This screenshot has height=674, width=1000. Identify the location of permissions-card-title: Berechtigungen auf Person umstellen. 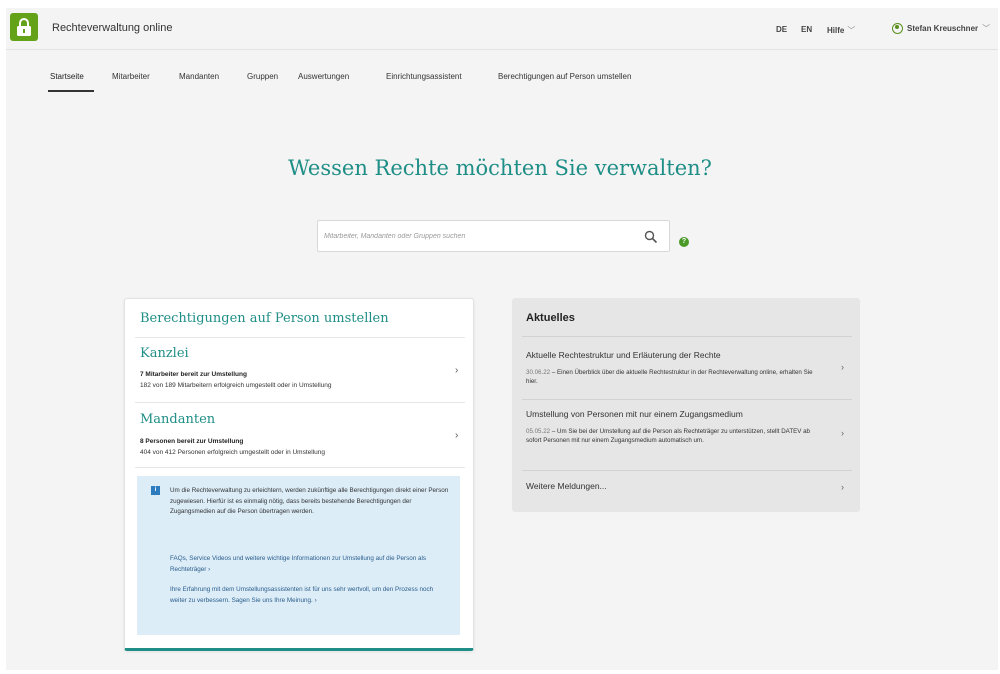
(264, 318).